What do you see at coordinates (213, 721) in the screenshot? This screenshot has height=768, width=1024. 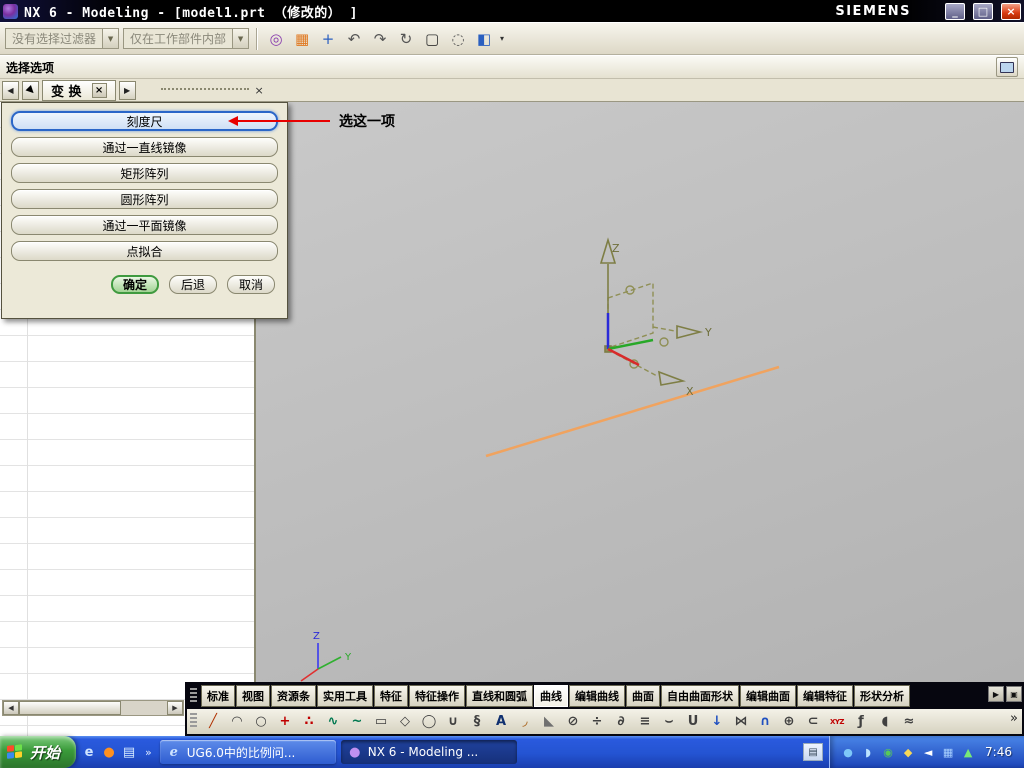 I see `line-icon: ╱` at bounding box center [213, 721].